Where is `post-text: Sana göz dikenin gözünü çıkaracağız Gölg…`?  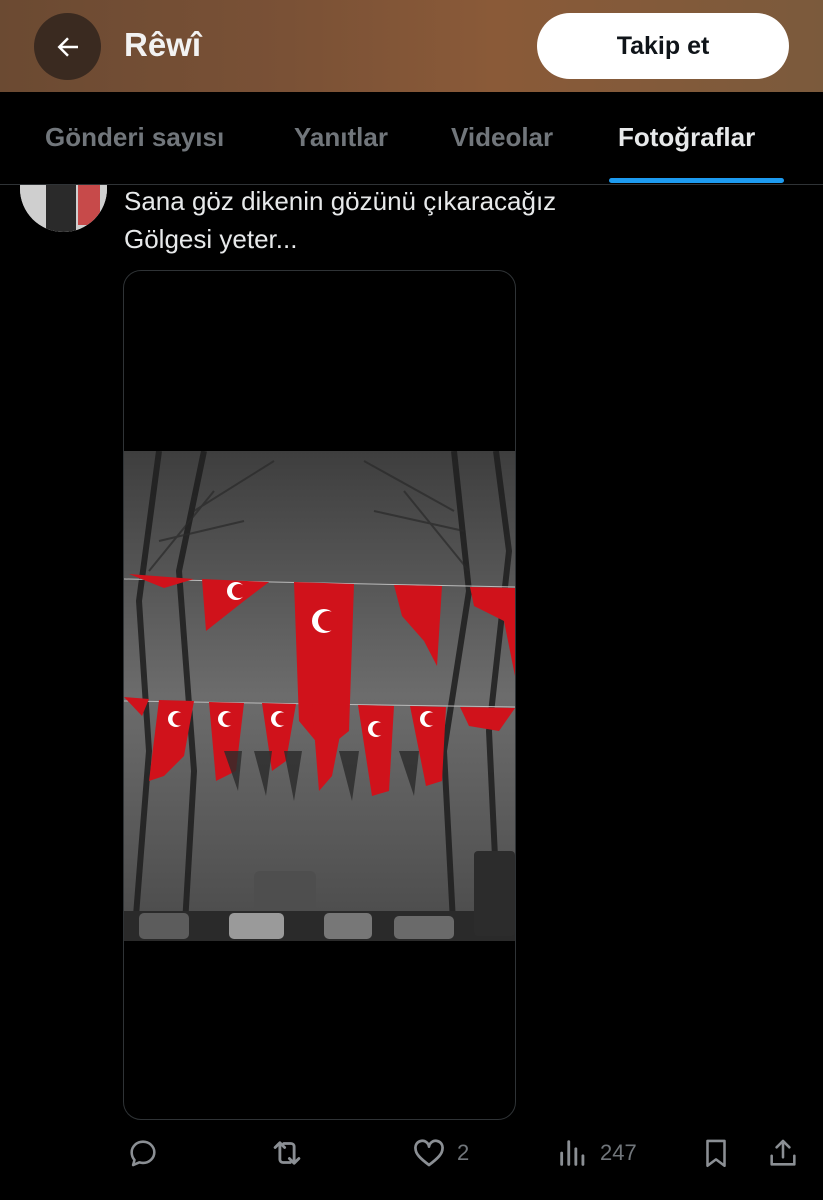
post-text: Sana göz dikenin gözünü çıkaracağız Gölg… is located at coordinates (340, 220).